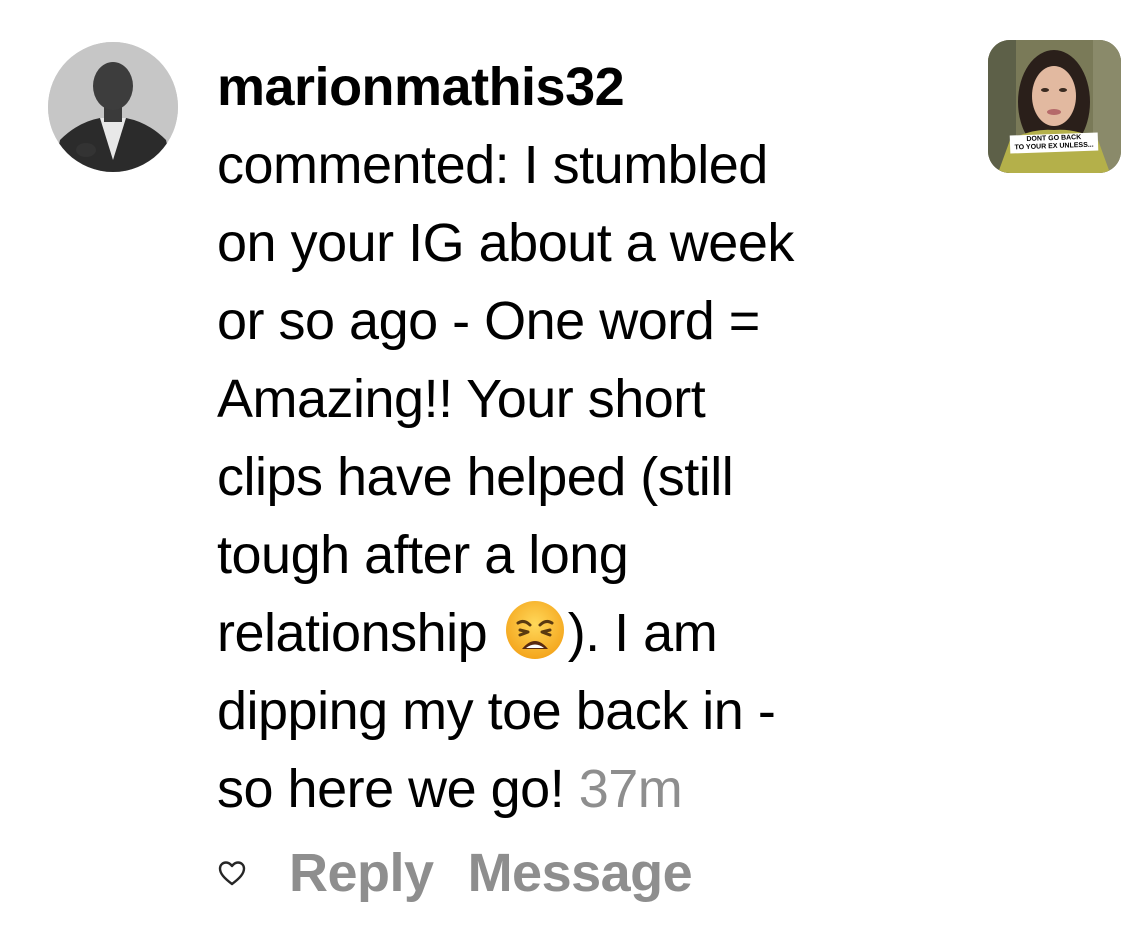 This screenshot has width=1129, height=938. I want to click on comment-line-9: dipping my toe back in -, so click(496, 711).